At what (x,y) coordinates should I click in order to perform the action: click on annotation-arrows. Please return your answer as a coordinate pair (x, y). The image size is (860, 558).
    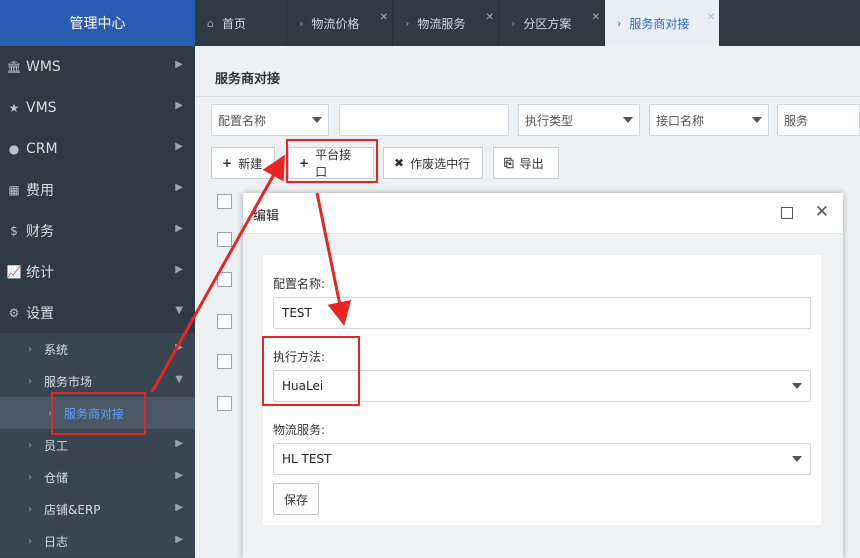
    Looking at the image, I should click on (251, 273).